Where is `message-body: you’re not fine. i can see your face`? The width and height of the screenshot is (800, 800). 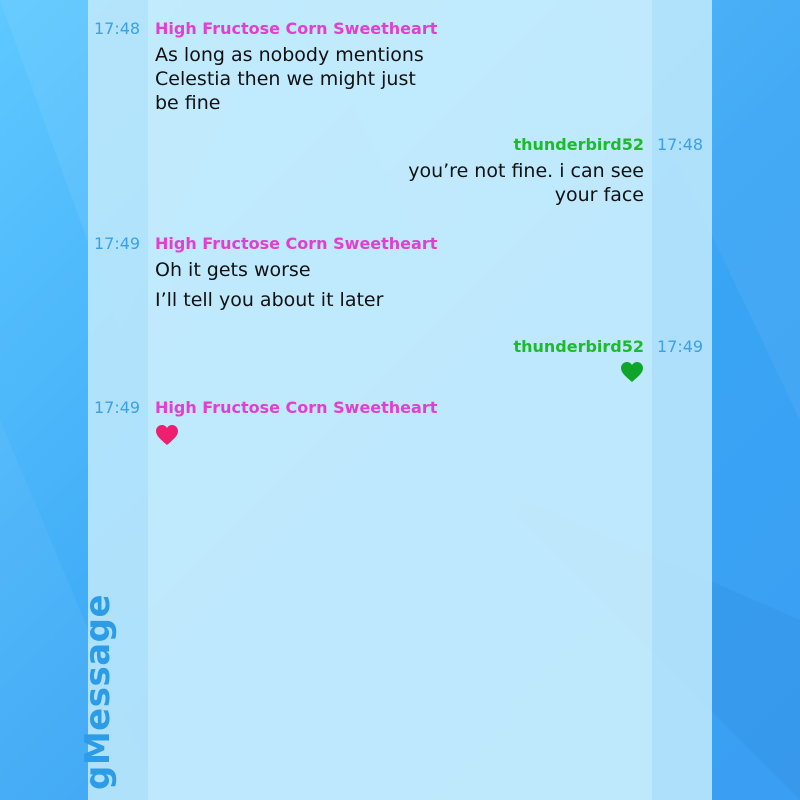
message-body: you’re not fine. i can see your face is located at coordinates (494, 183).